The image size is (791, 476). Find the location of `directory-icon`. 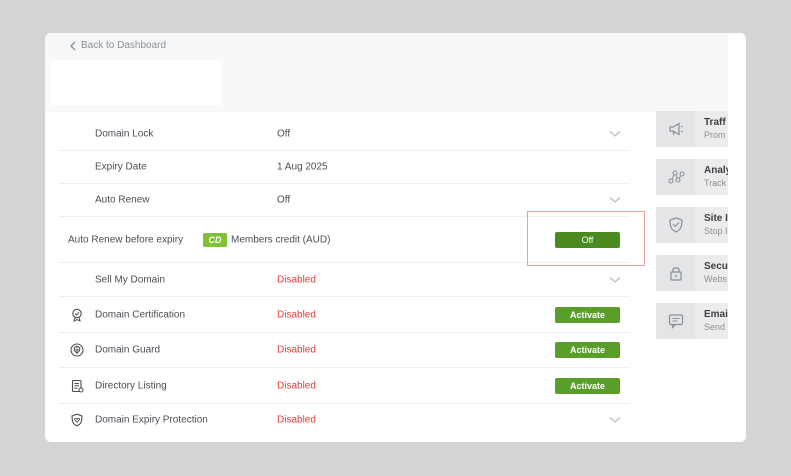

directory-icon is located at coordinates (77, 385).